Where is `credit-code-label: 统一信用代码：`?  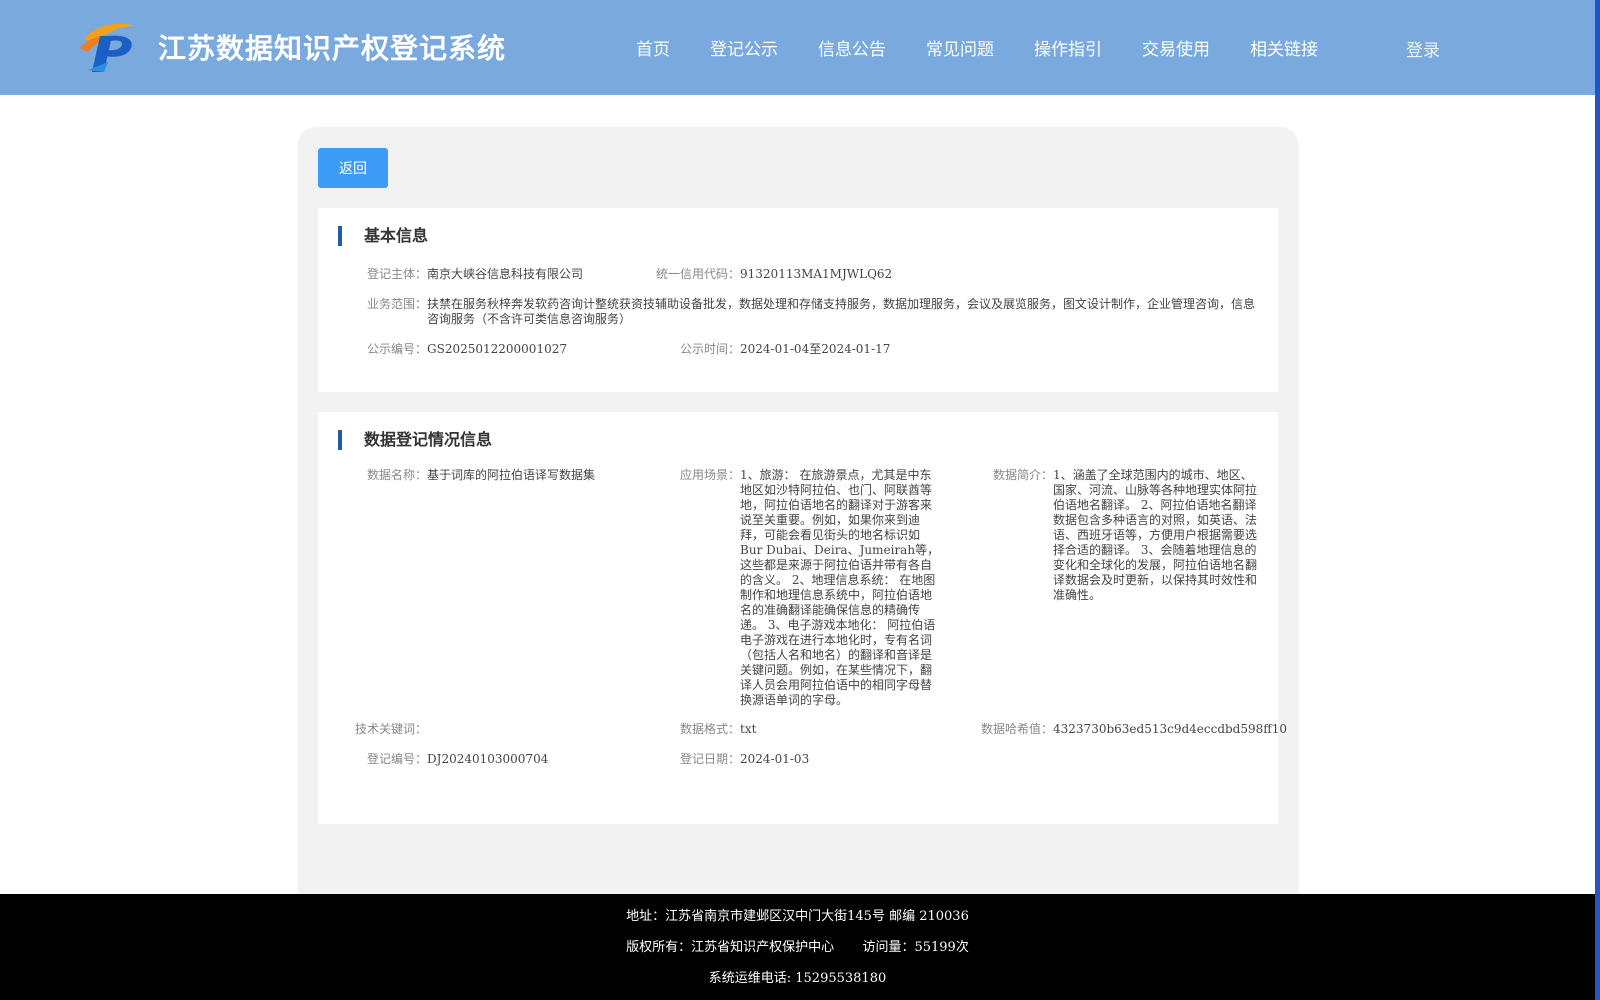 credit-code-label: 统一信用代码： is located at coordinates (698, 274).